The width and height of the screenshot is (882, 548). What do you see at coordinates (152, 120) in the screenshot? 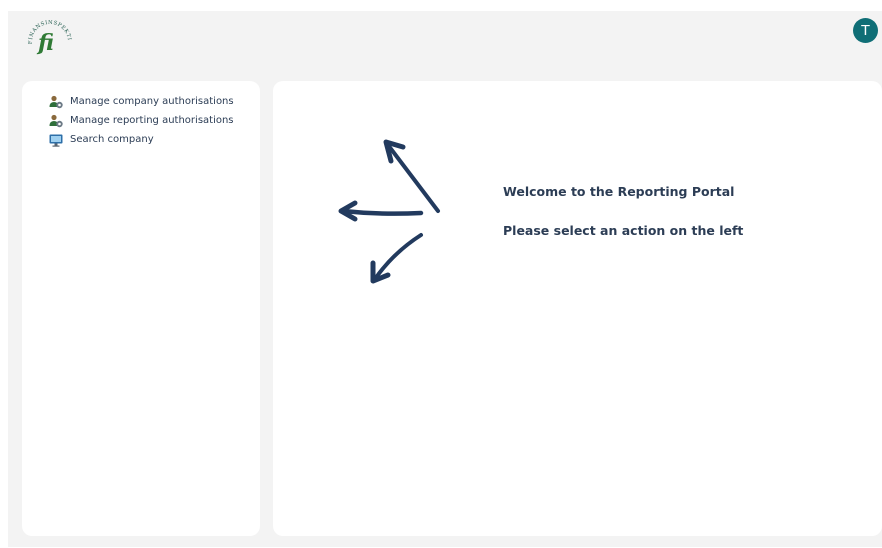
I see `sidebar-item-label: Manage reporting authorisations` at bounding box center [152, 120].